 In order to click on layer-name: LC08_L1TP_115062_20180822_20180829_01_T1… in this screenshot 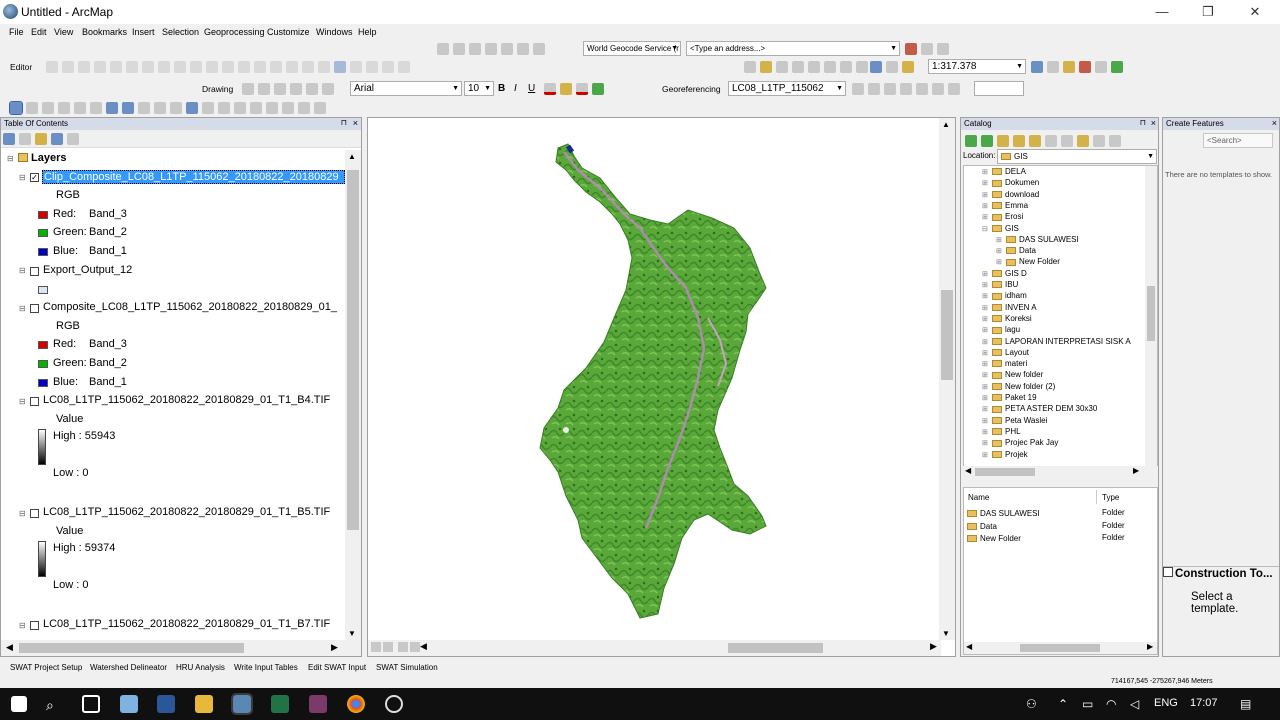, I will do `click(186, 400)`.